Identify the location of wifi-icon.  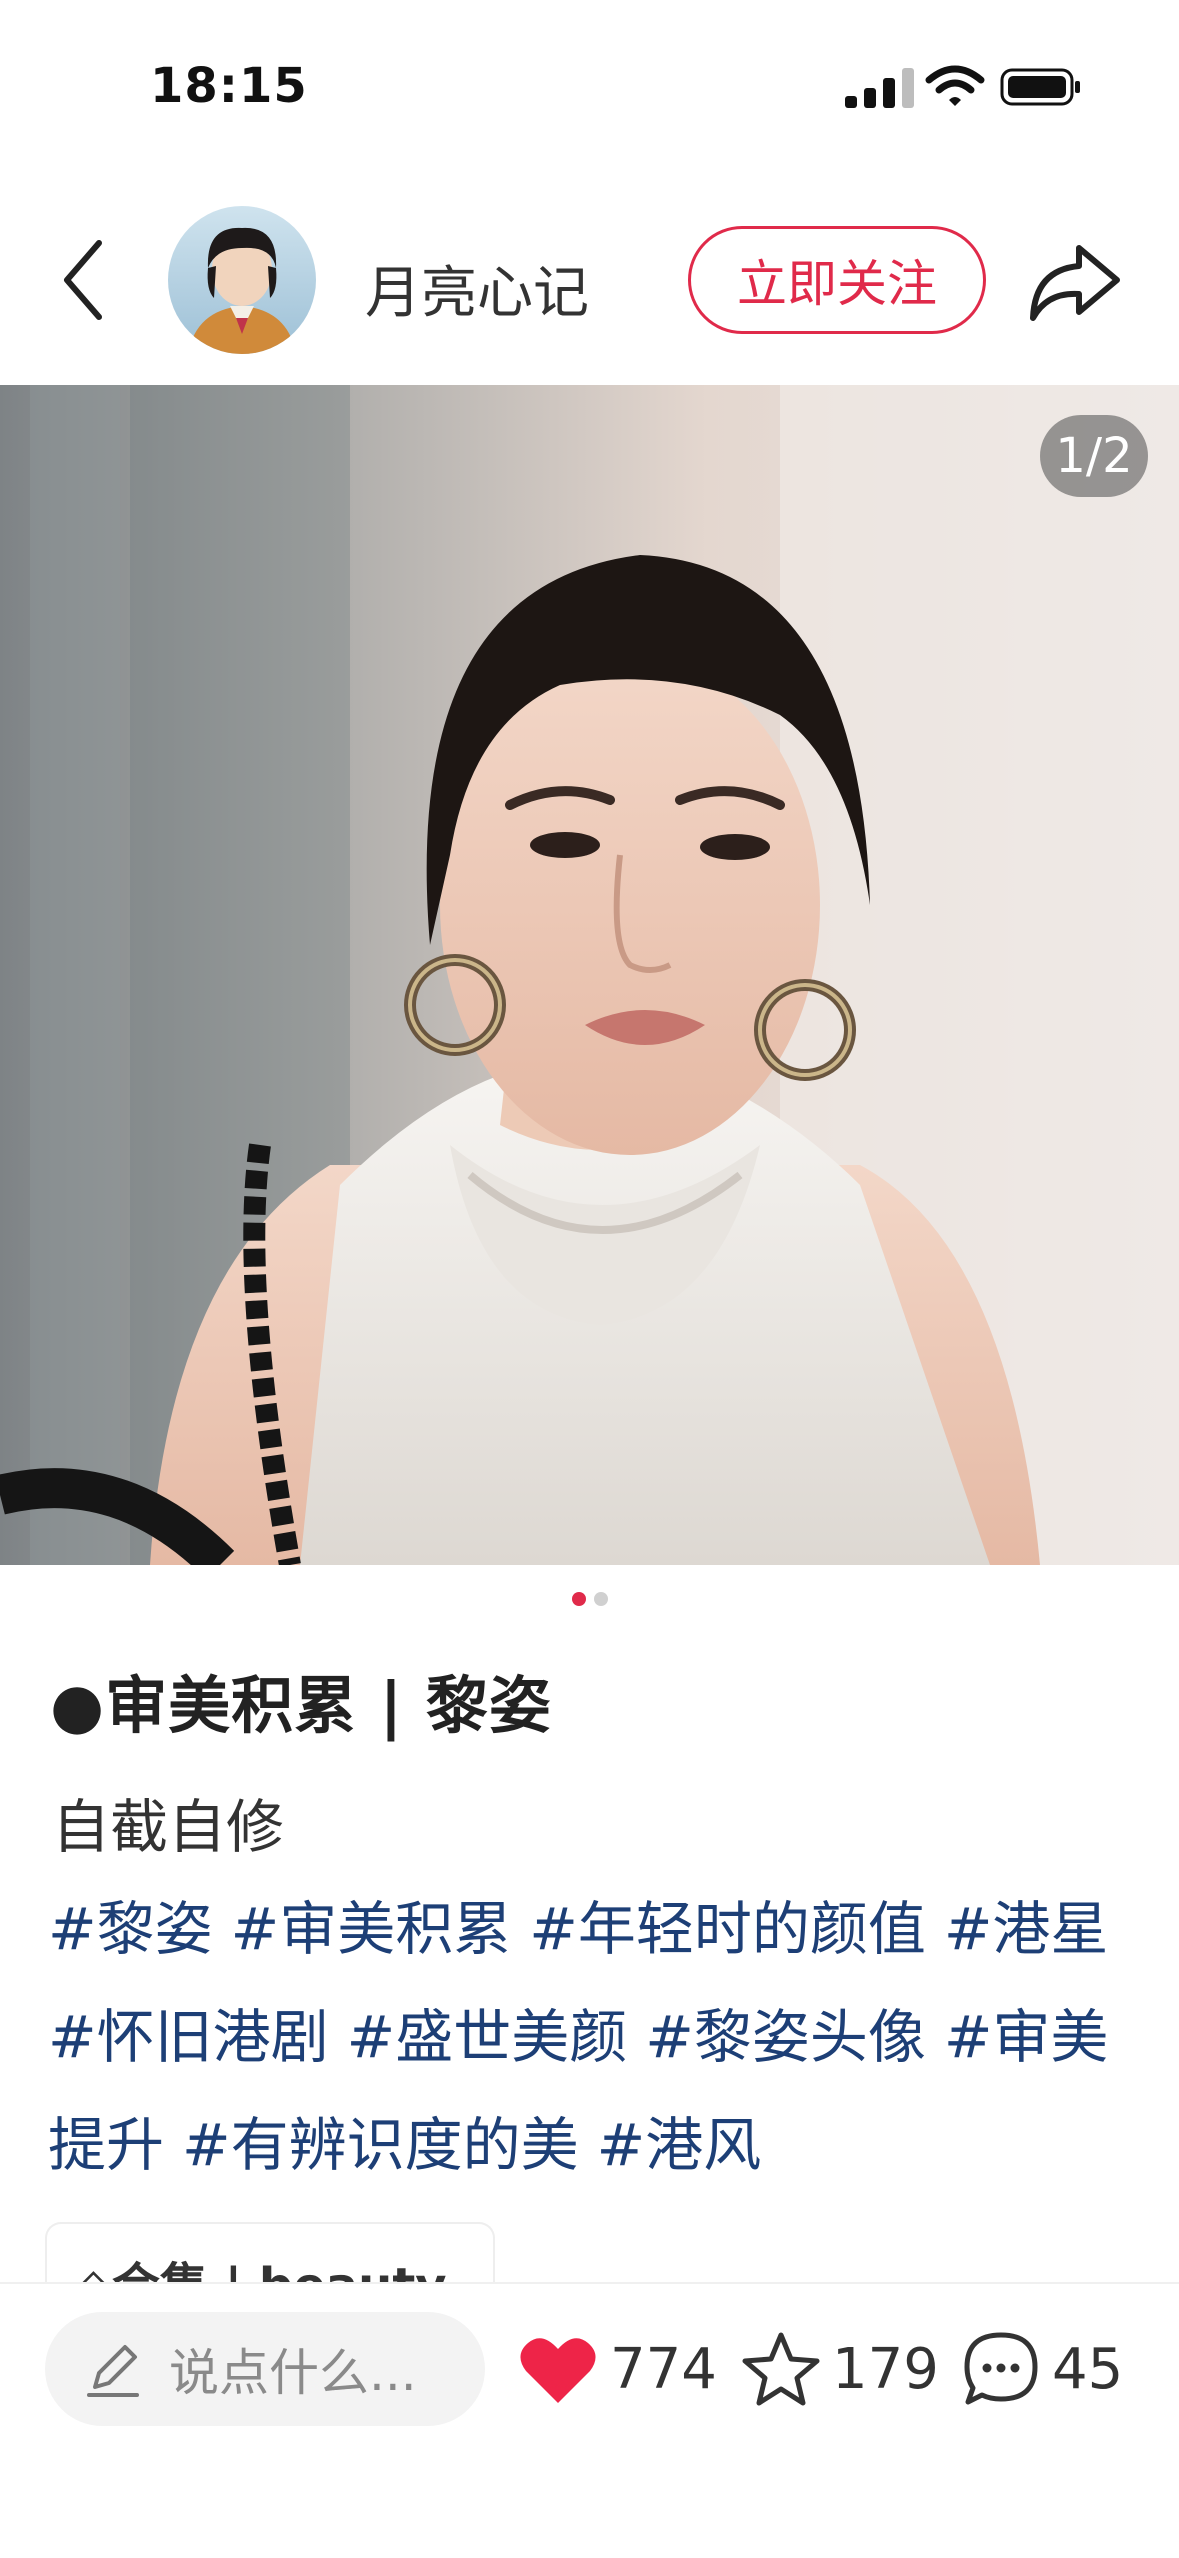
(955, 85).